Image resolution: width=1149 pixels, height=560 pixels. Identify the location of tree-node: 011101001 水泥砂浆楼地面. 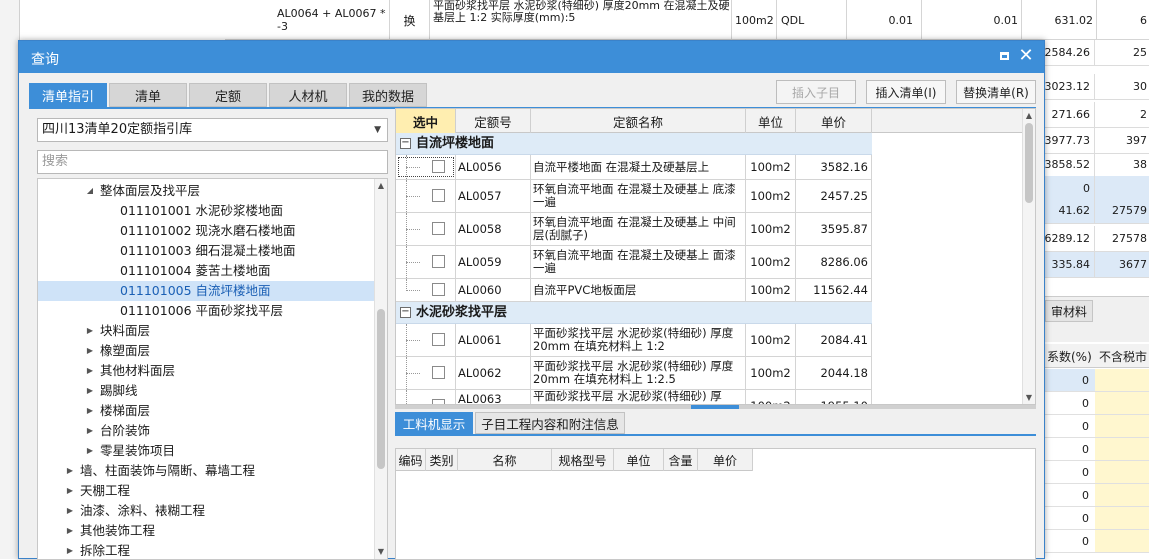
(206, 211).